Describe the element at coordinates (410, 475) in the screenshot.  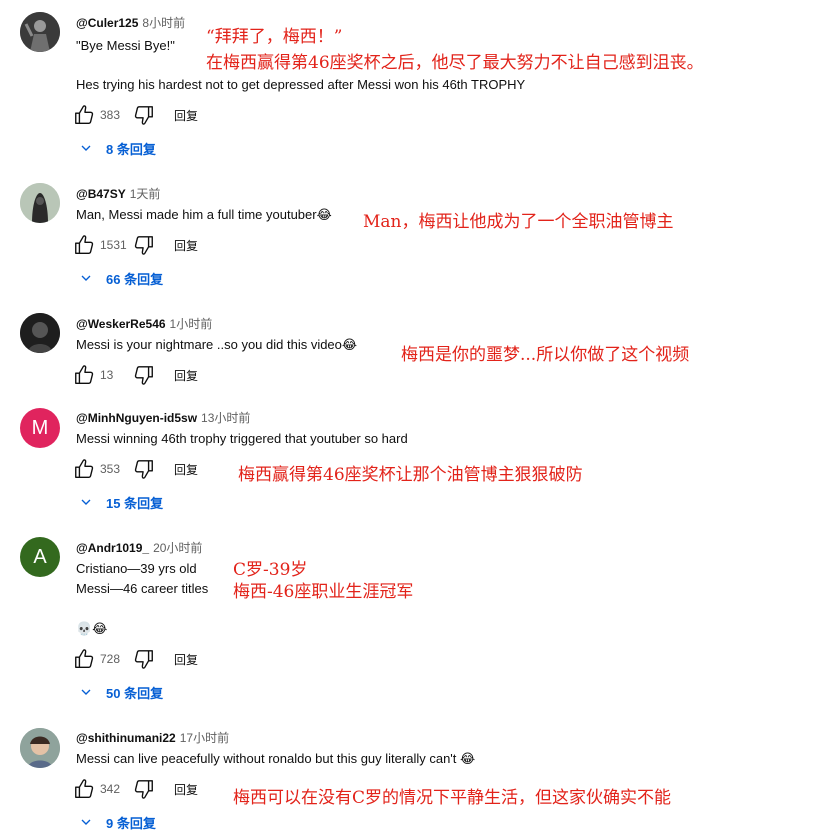
I see `annotation-text: 梅西赢得第46座奖杯让那个油管博主狠狠破防` at that location.